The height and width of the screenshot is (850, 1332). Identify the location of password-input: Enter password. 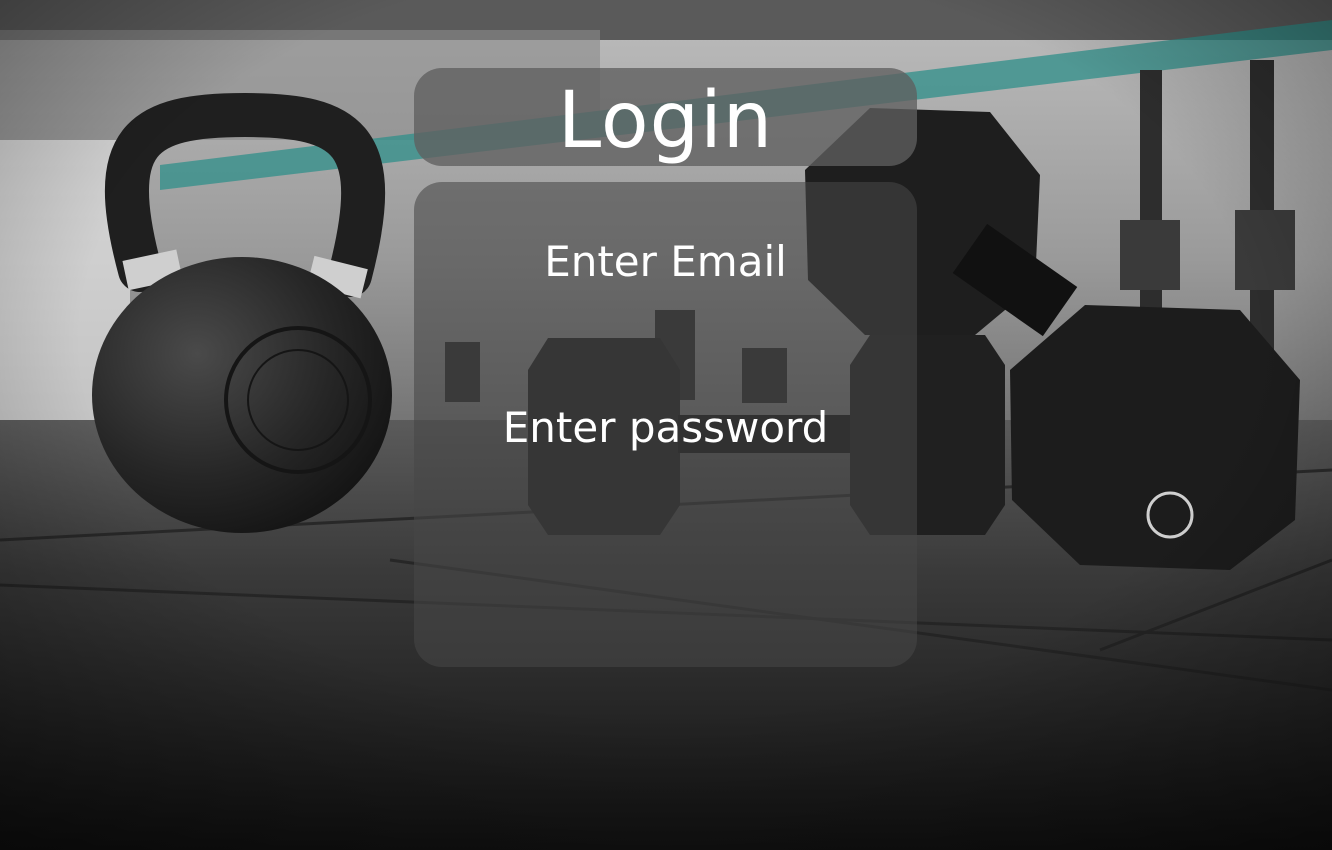
(665, 428).